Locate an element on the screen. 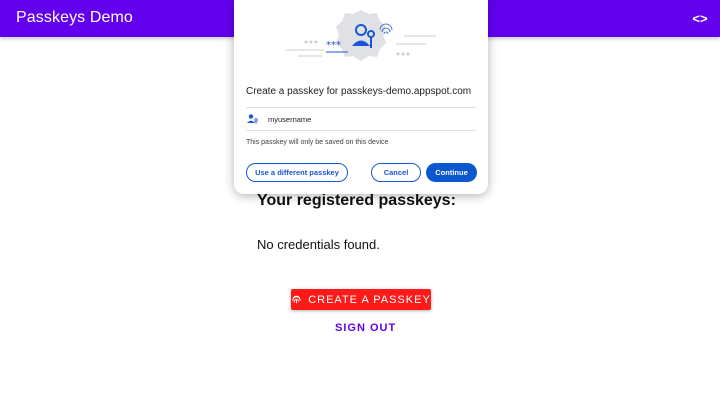  app-title: Passkeys Demo is located at coordinates (74, 17).